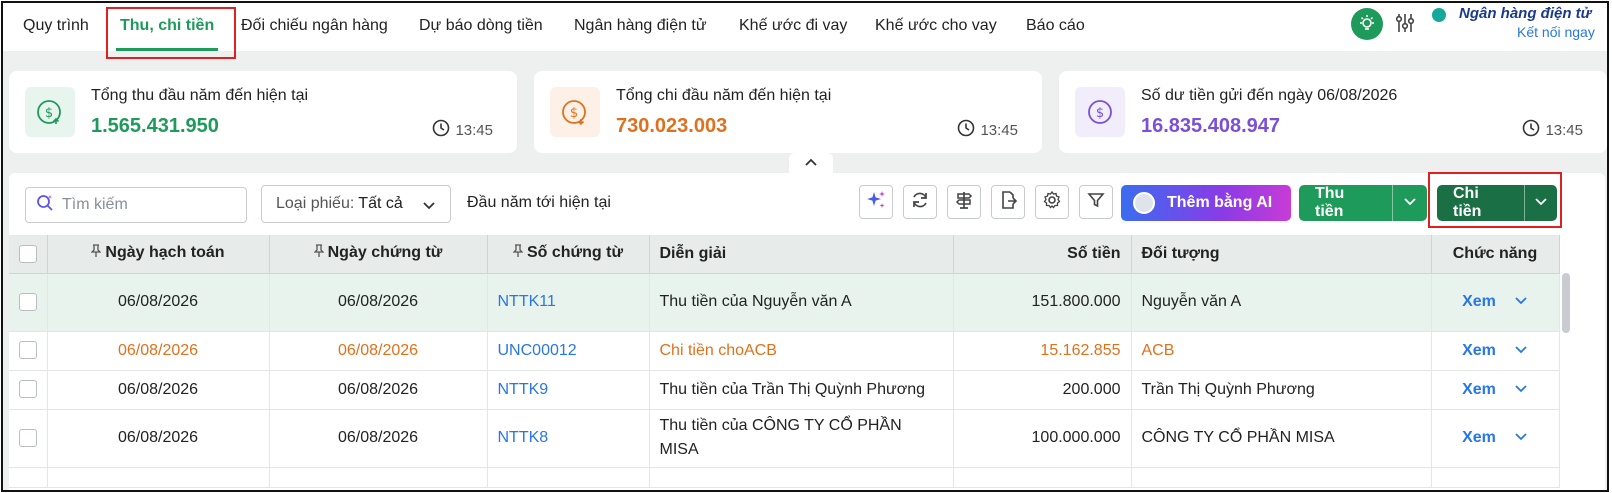 The width and height of the screenshot is (1612, 493). I want to click on receive-money-dropdown, so click(1409, 203).